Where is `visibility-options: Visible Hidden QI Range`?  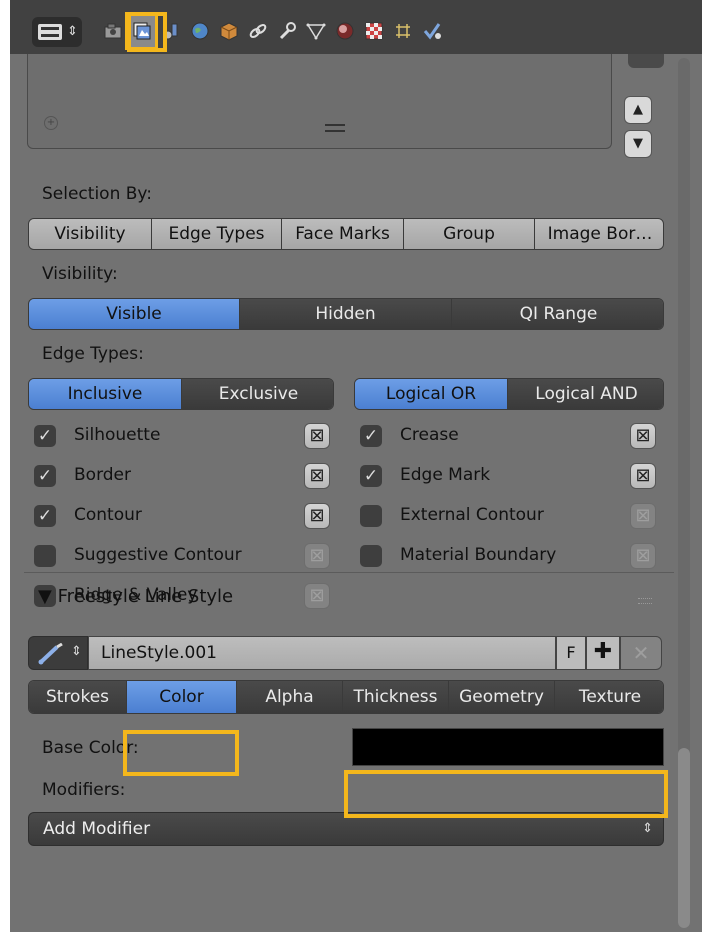
visibility-options: Visible Hidden QI Range is located at coordinates (346, 314).